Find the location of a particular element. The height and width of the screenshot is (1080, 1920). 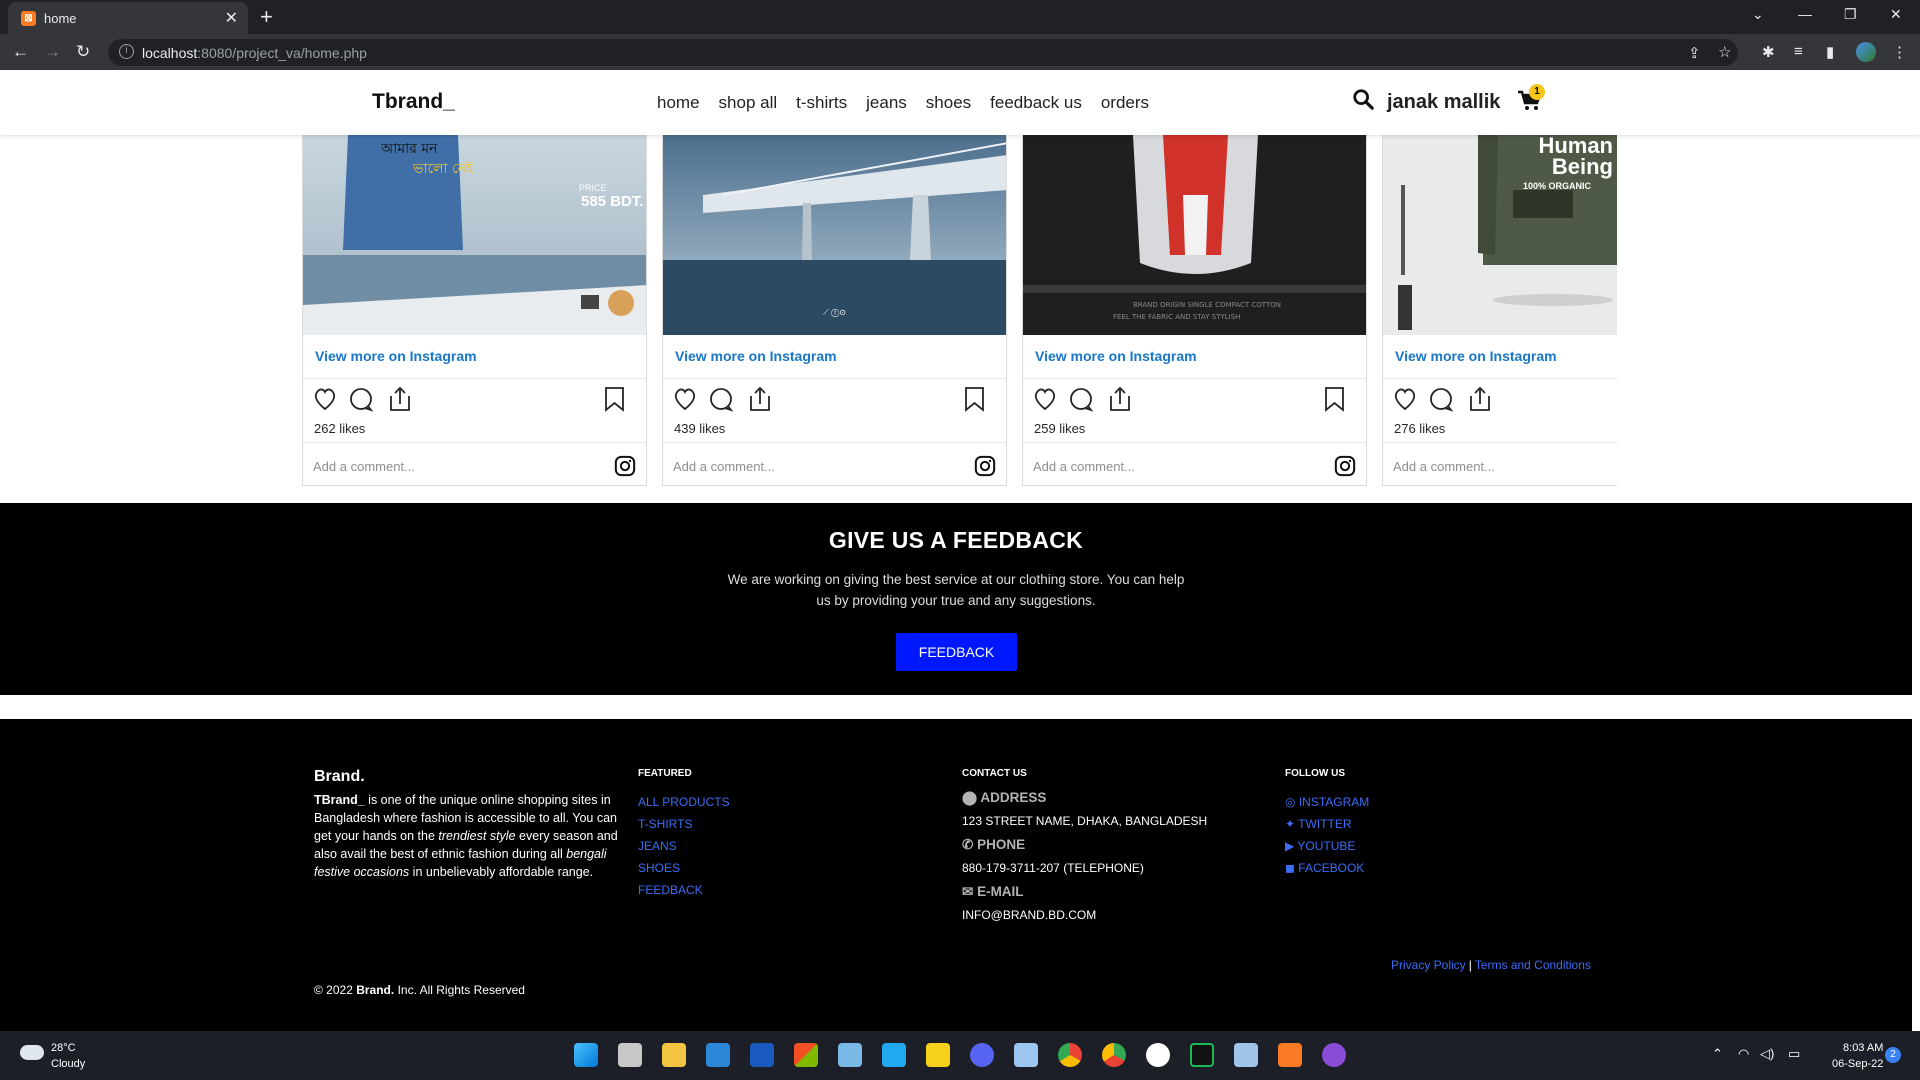

word-icon is located at coordinates (762, 1055).